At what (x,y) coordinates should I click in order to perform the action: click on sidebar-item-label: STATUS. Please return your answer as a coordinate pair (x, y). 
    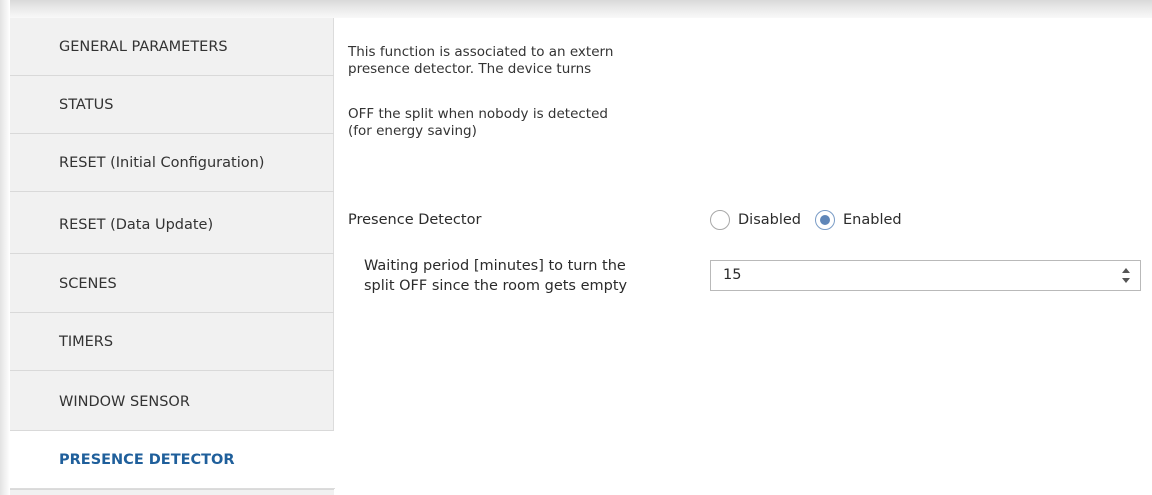
    Looking at the image, I should click on (86, 104).